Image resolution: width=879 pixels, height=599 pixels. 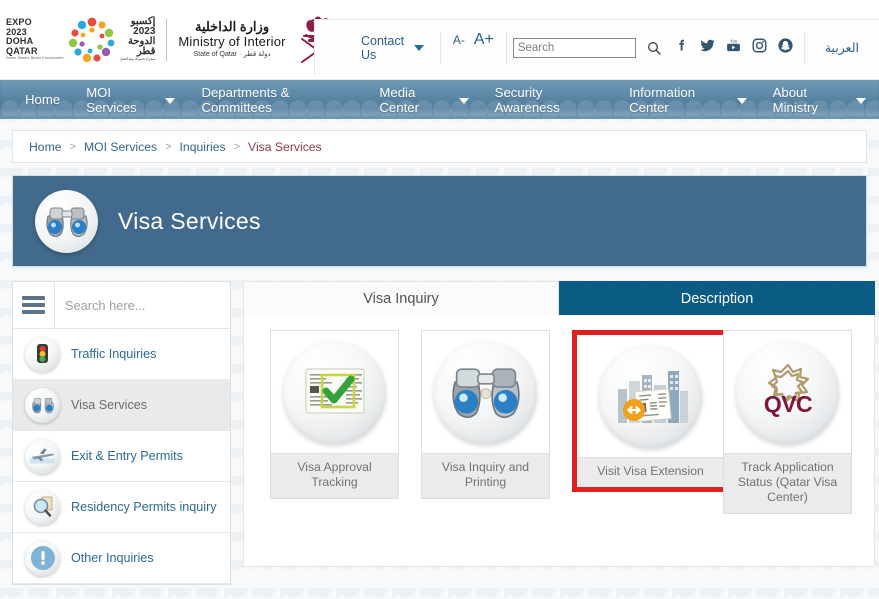 I want to click on tab-description: Description, so click(x=717, y=298).